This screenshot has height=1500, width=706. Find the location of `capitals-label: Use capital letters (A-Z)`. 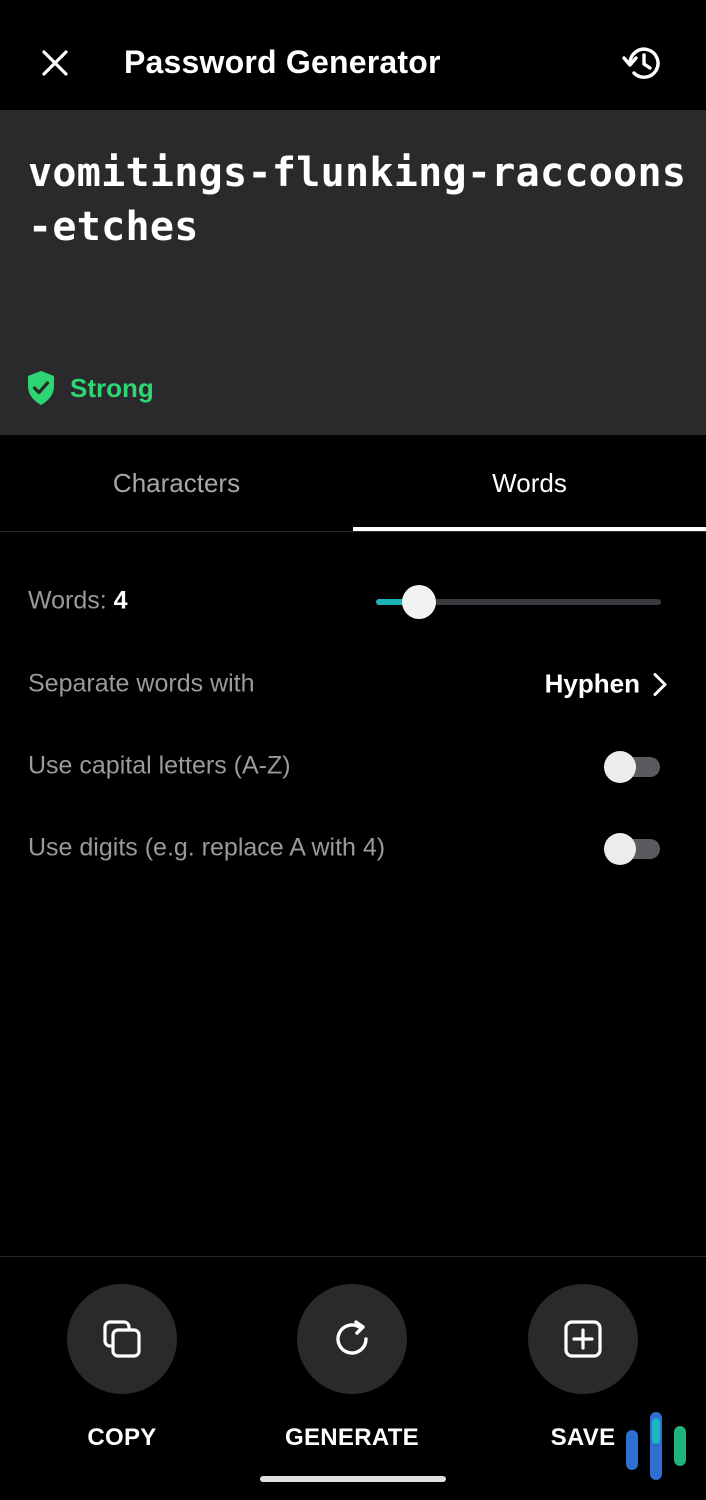

capitals-label: Use capital letters (A-Z) is located at coordinates (159, 765).